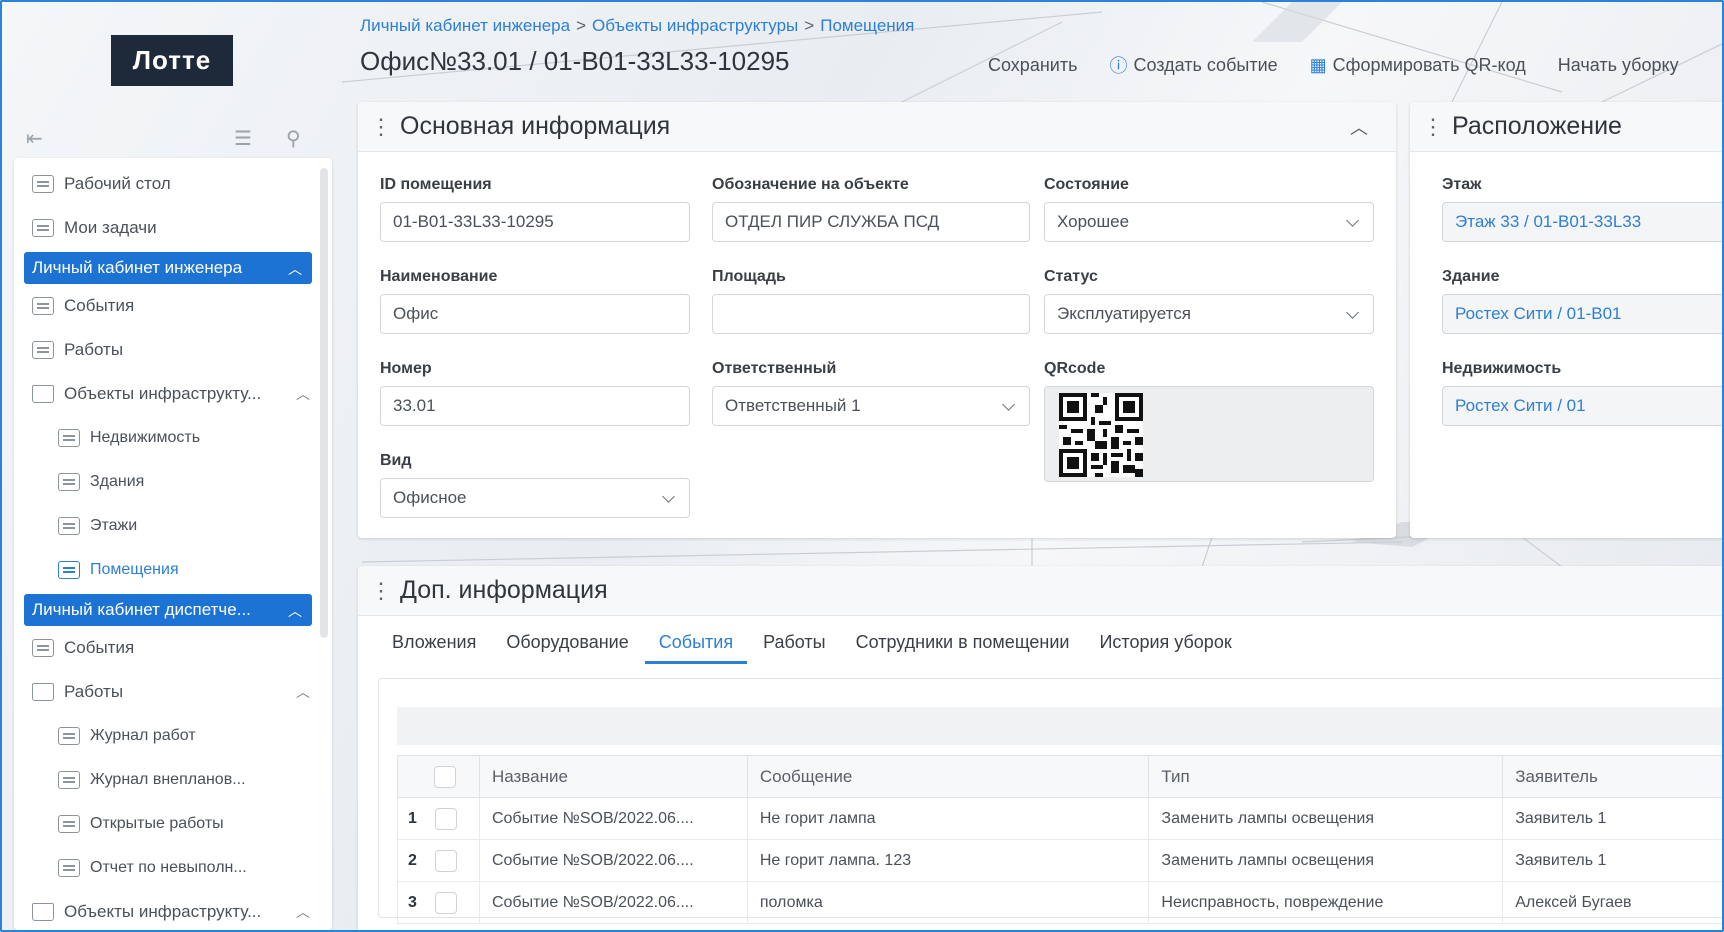 The image size is (1724, 932). I want to click on floor-field: Этаж Этаж 33 / 01-B01-33L33, so click(1582, 209).